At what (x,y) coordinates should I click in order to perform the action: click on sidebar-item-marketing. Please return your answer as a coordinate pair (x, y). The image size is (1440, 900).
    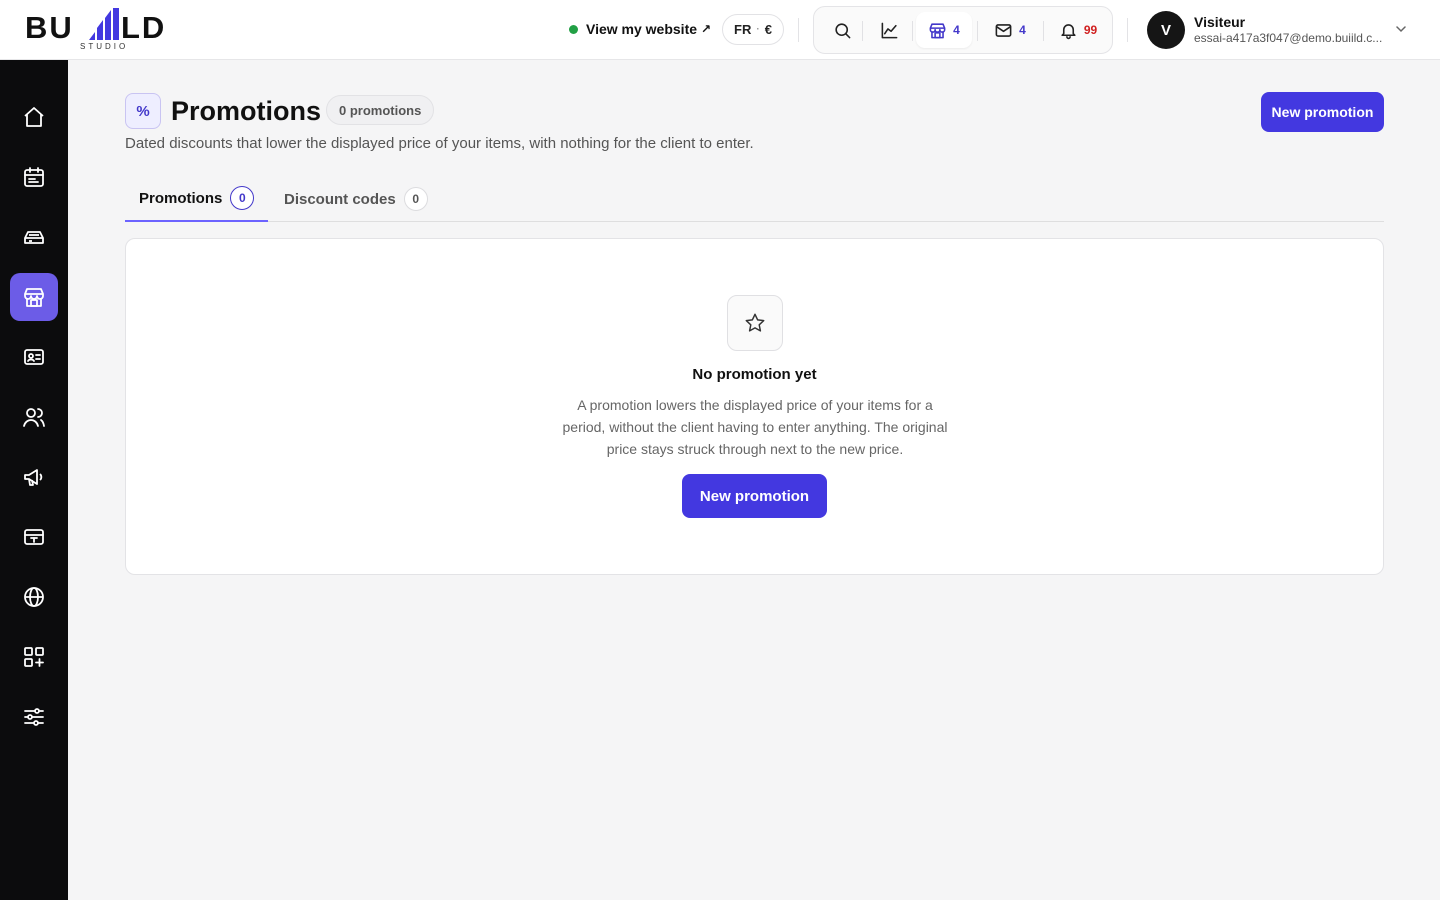
    Looking at the image, I should click on (34, 477).